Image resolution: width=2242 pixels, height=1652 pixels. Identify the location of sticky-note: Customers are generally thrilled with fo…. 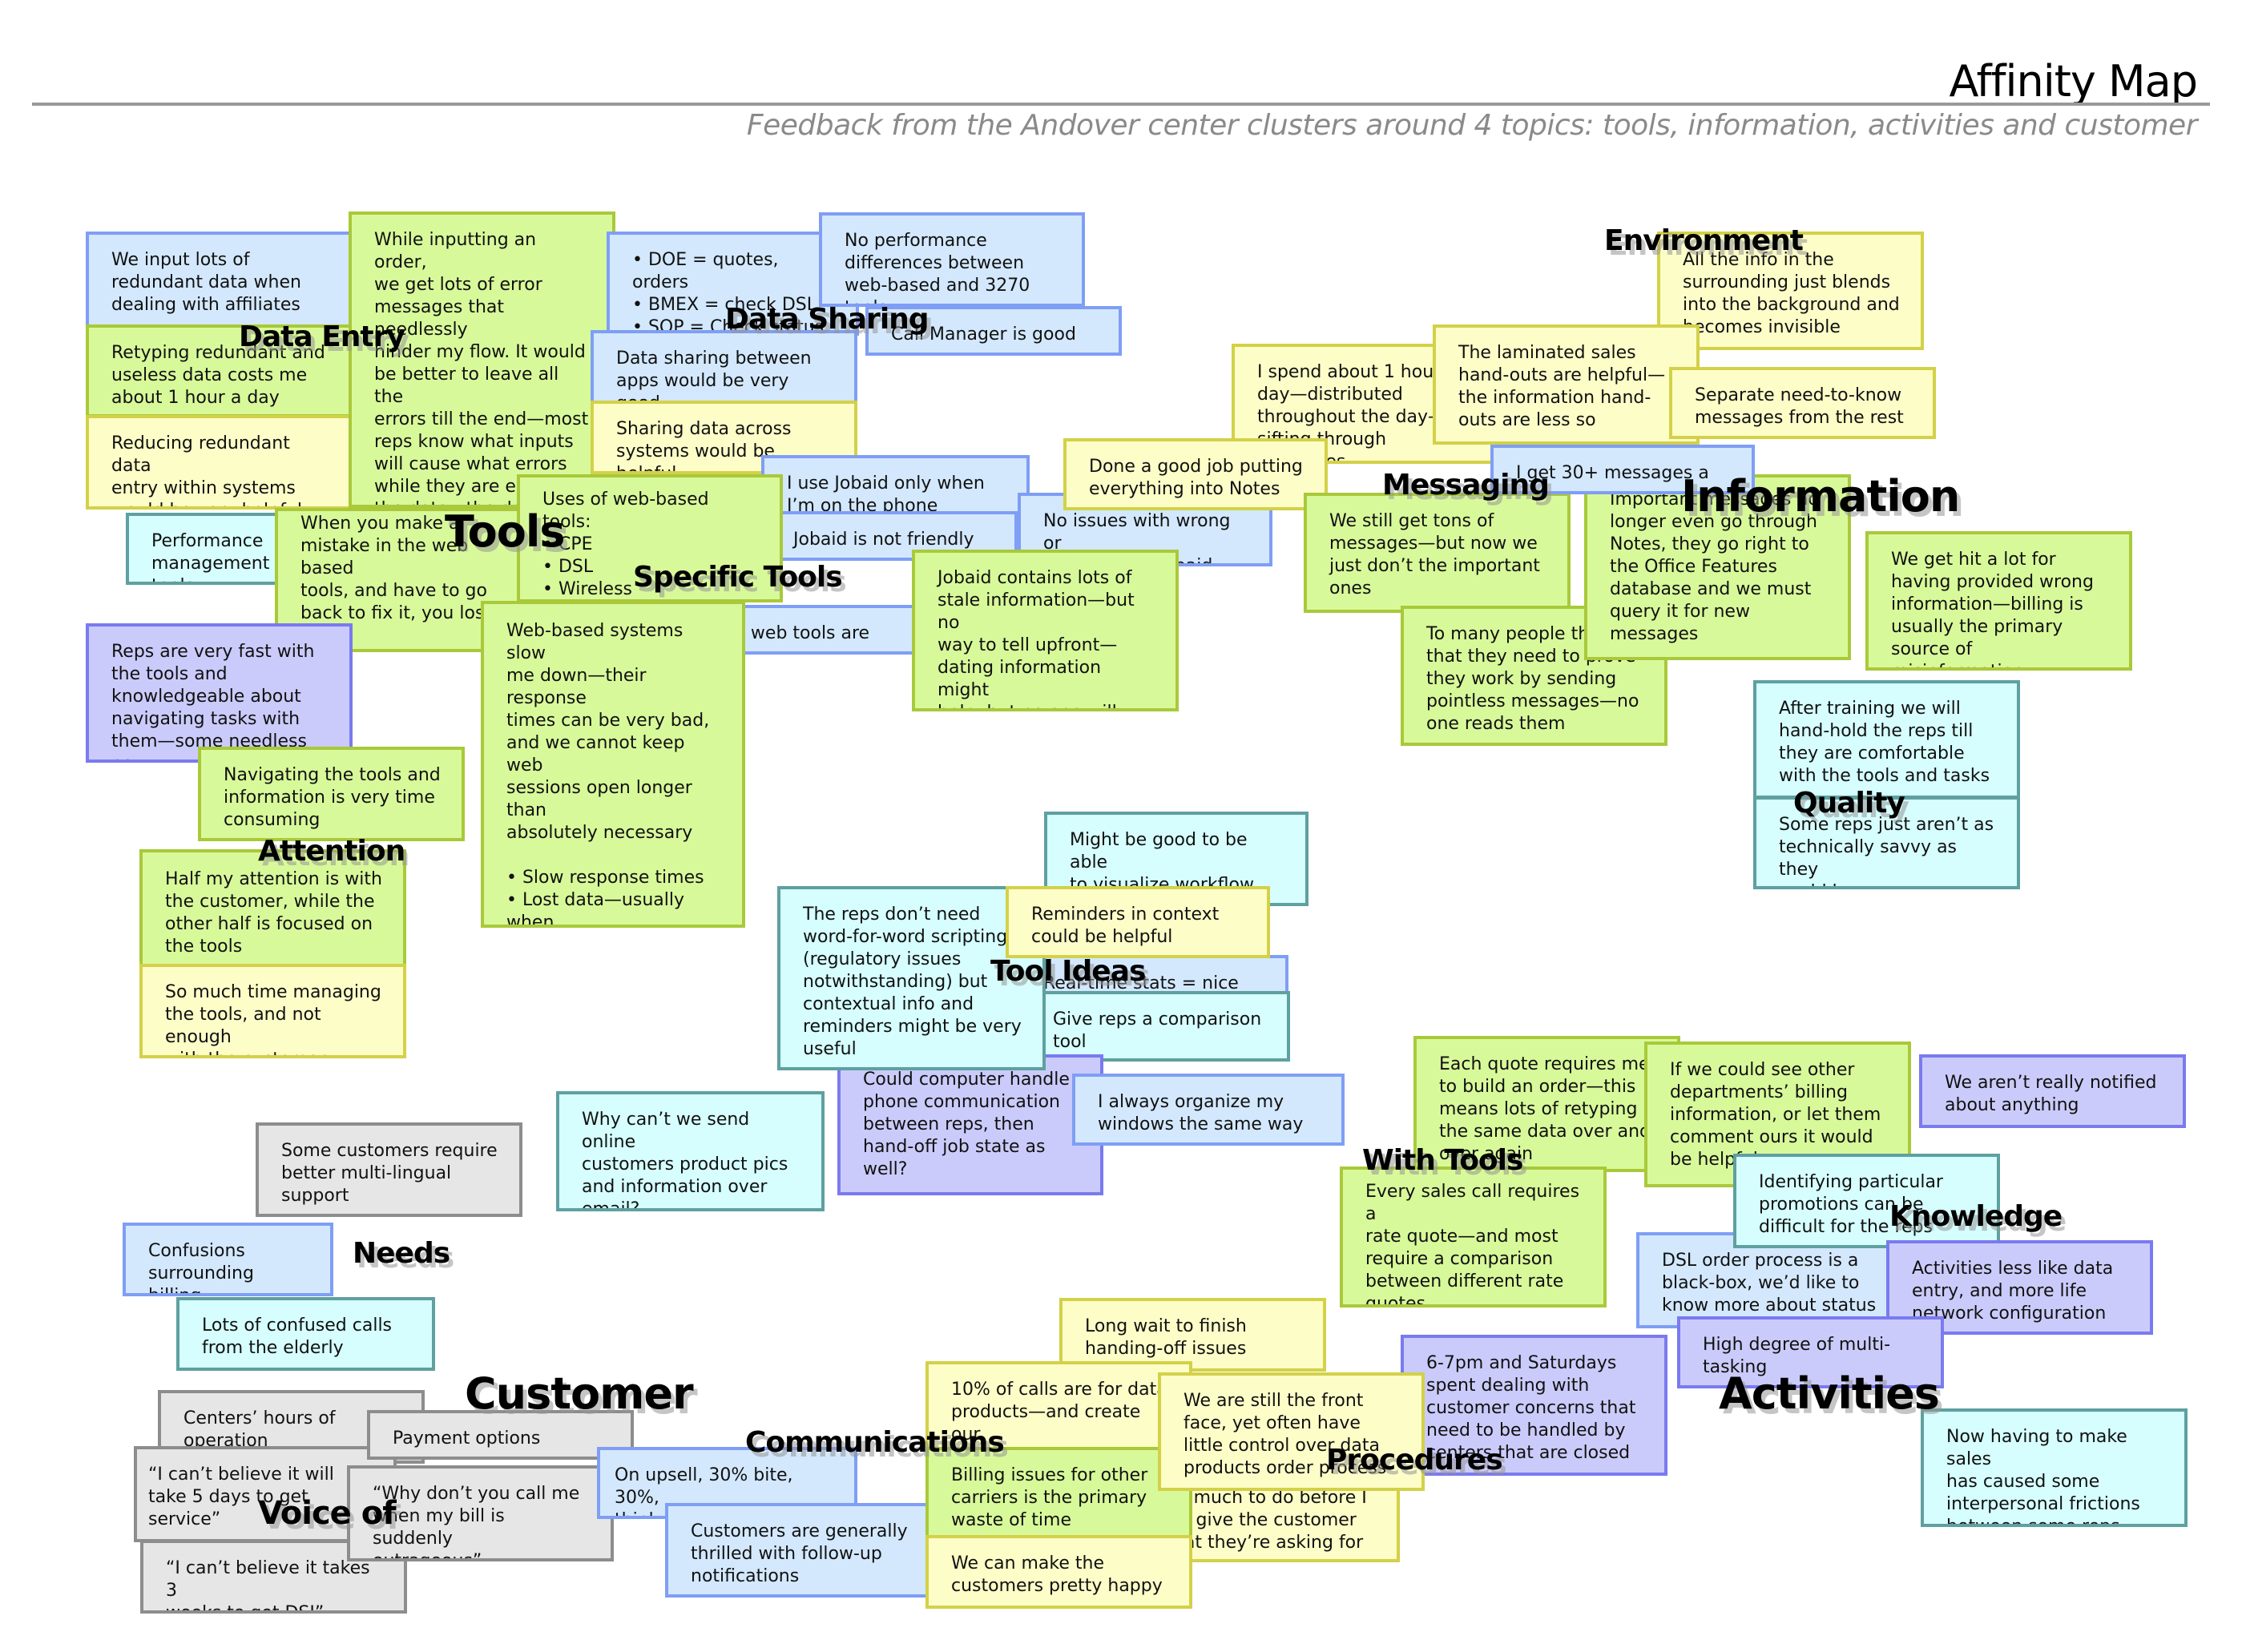
(798, 1550).